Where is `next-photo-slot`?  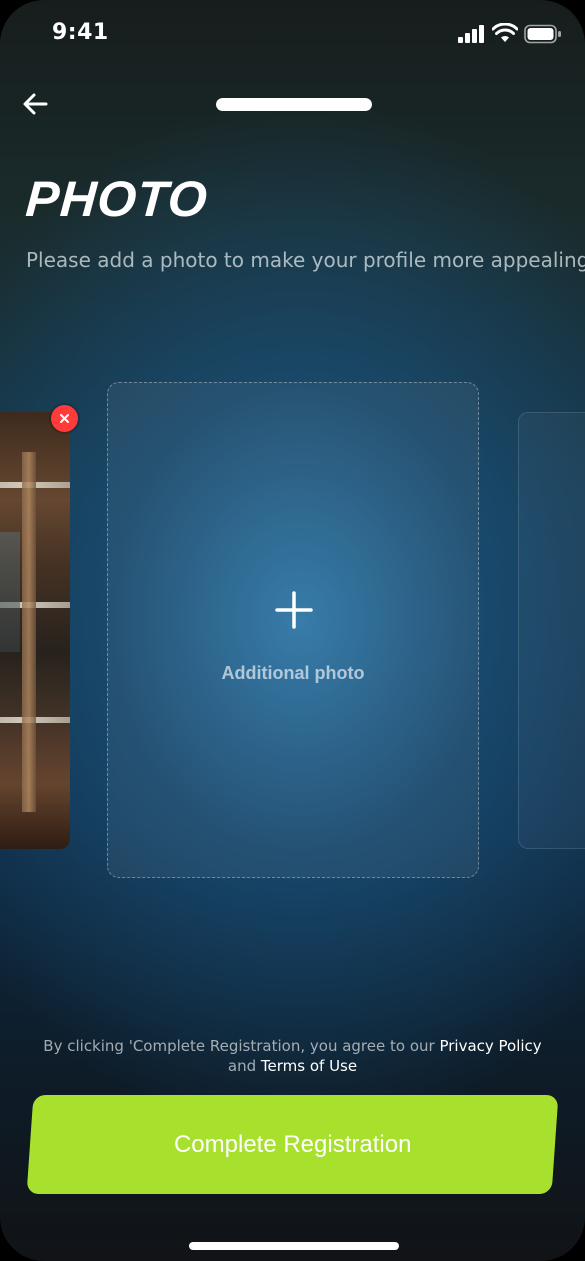 next-photo-slot is located at coordinates (551, 630).